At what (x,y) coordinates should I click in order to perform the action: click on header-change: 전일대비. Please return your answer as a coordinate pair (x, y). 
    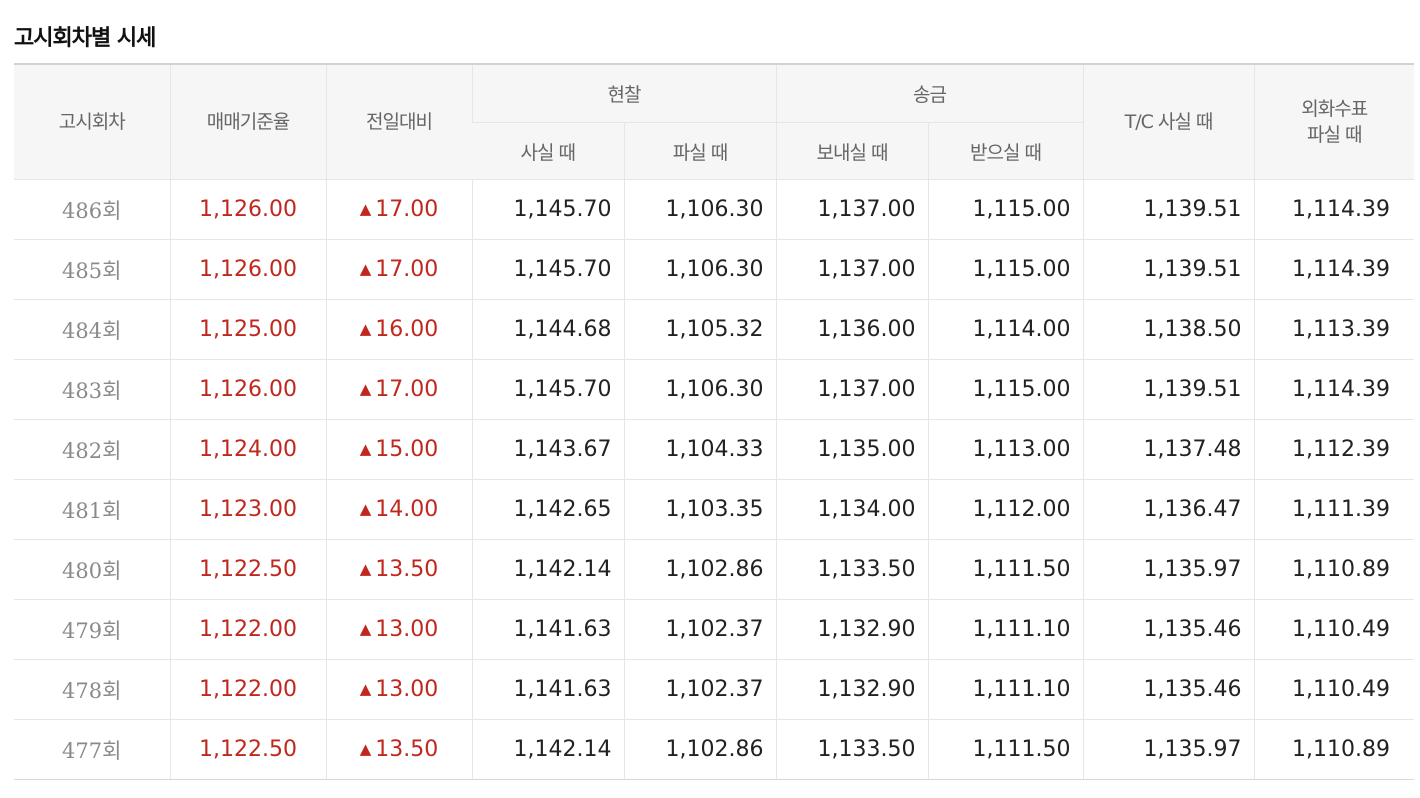
    Looking at the image, I should click on (398, 122).